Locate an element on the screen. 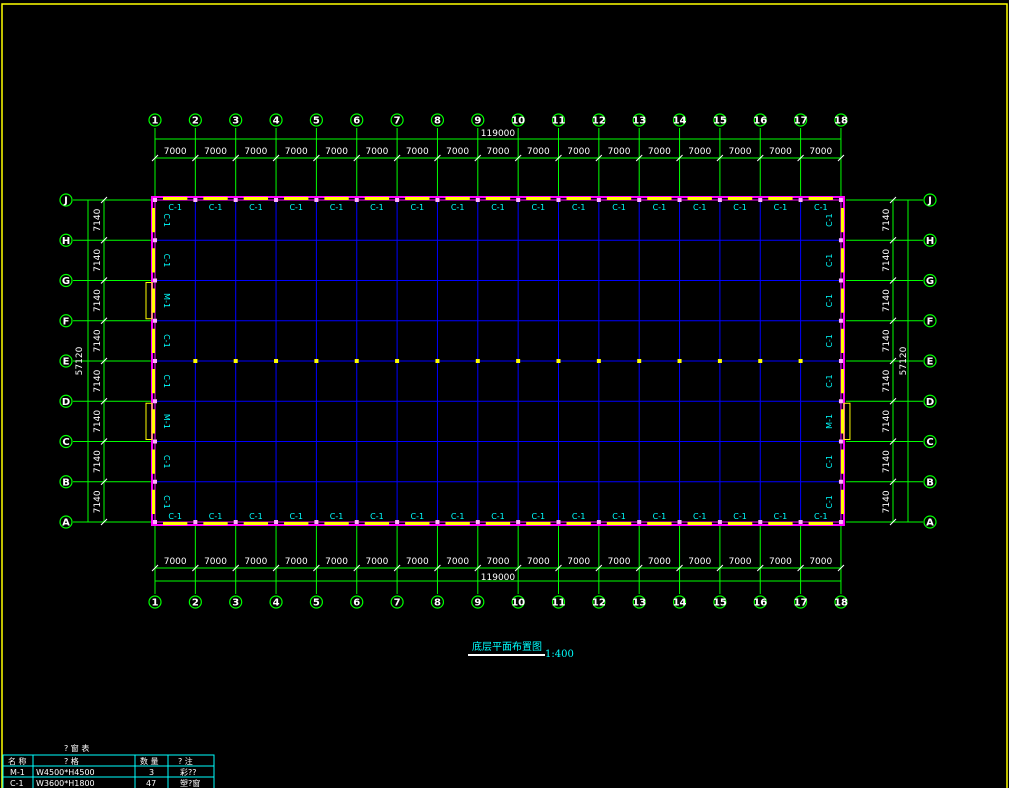 The image size is (1009, 788). axis-bubble-label: 8 is located at coordinates (437, 603).